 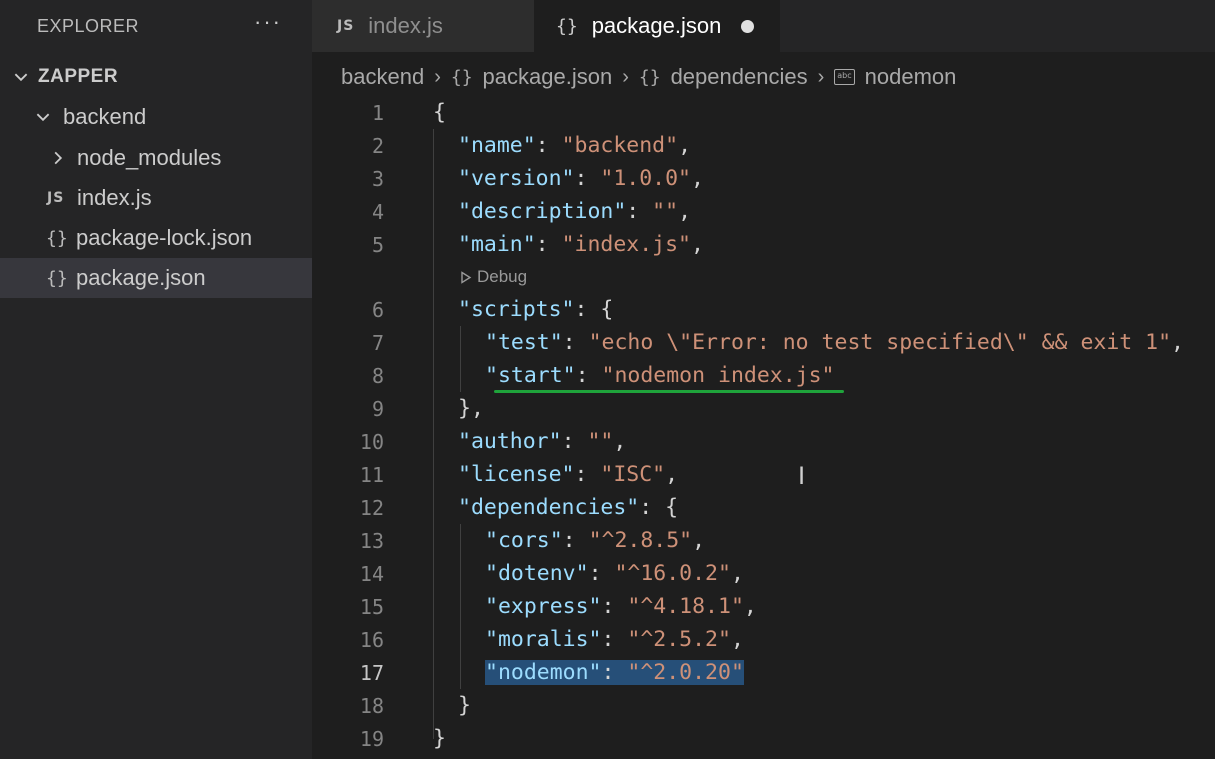 What do you see at coordinates (382, 77) in the screenshot?
I see `breadcrumb-item-backend: backend` at bounding box center [382, 77].